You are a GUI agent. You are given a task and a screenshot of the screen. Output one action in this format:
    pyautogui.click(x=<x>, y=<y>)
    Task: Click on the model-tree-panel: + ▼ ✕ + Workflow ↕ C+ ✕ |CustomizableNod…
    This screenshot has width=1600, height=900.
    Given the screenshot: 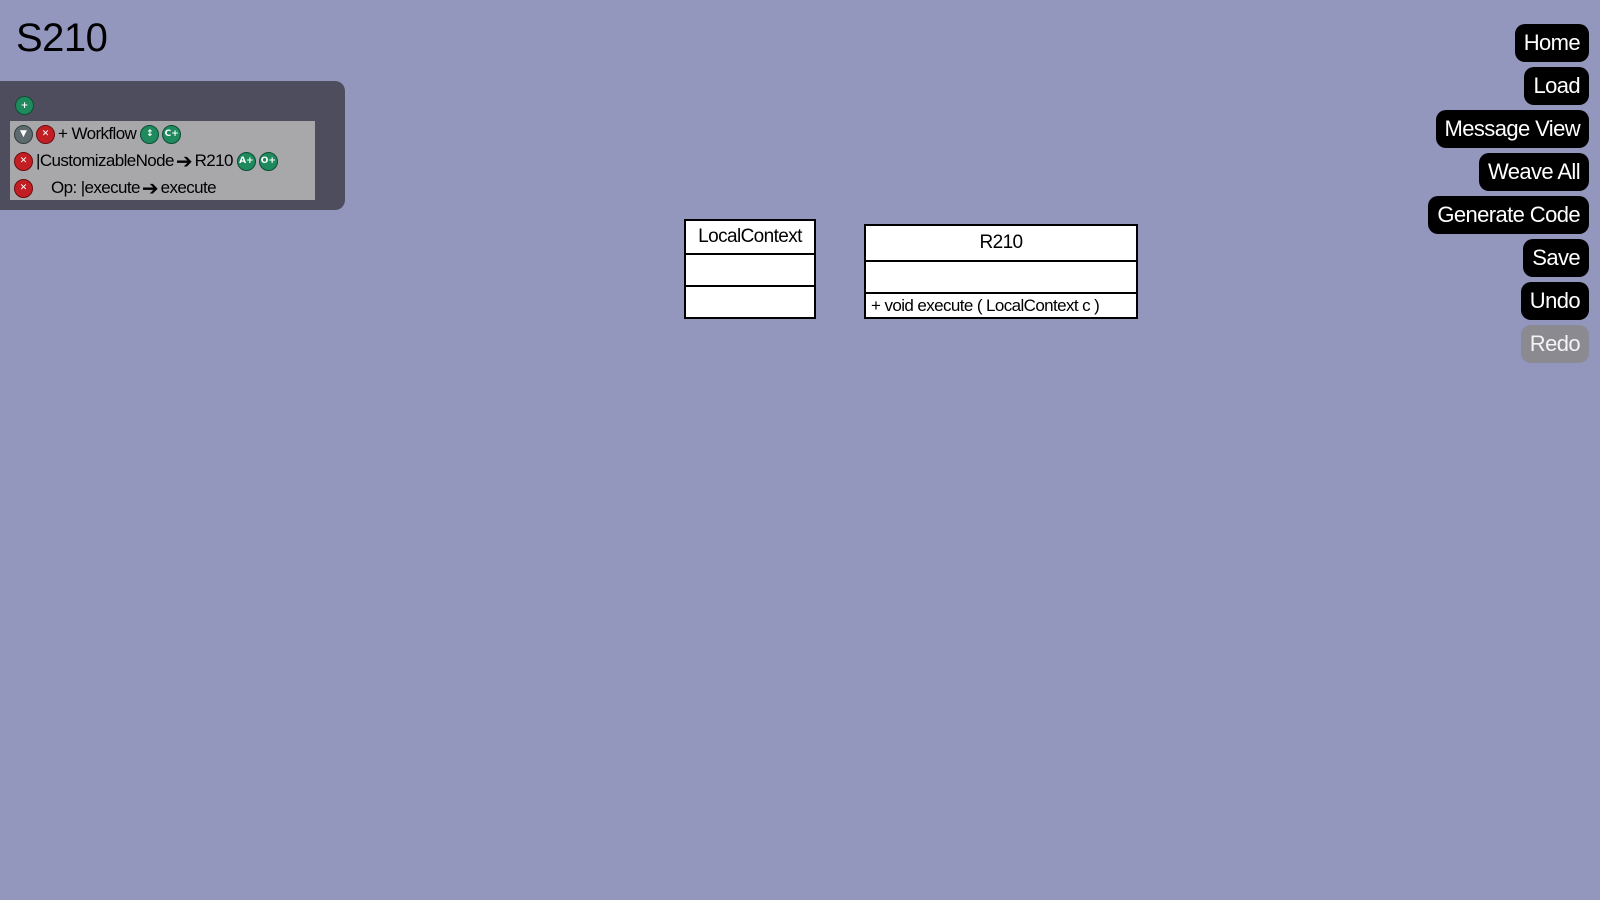 What is the action you would take?
    pyautogui.click(x=172, y=145)
    